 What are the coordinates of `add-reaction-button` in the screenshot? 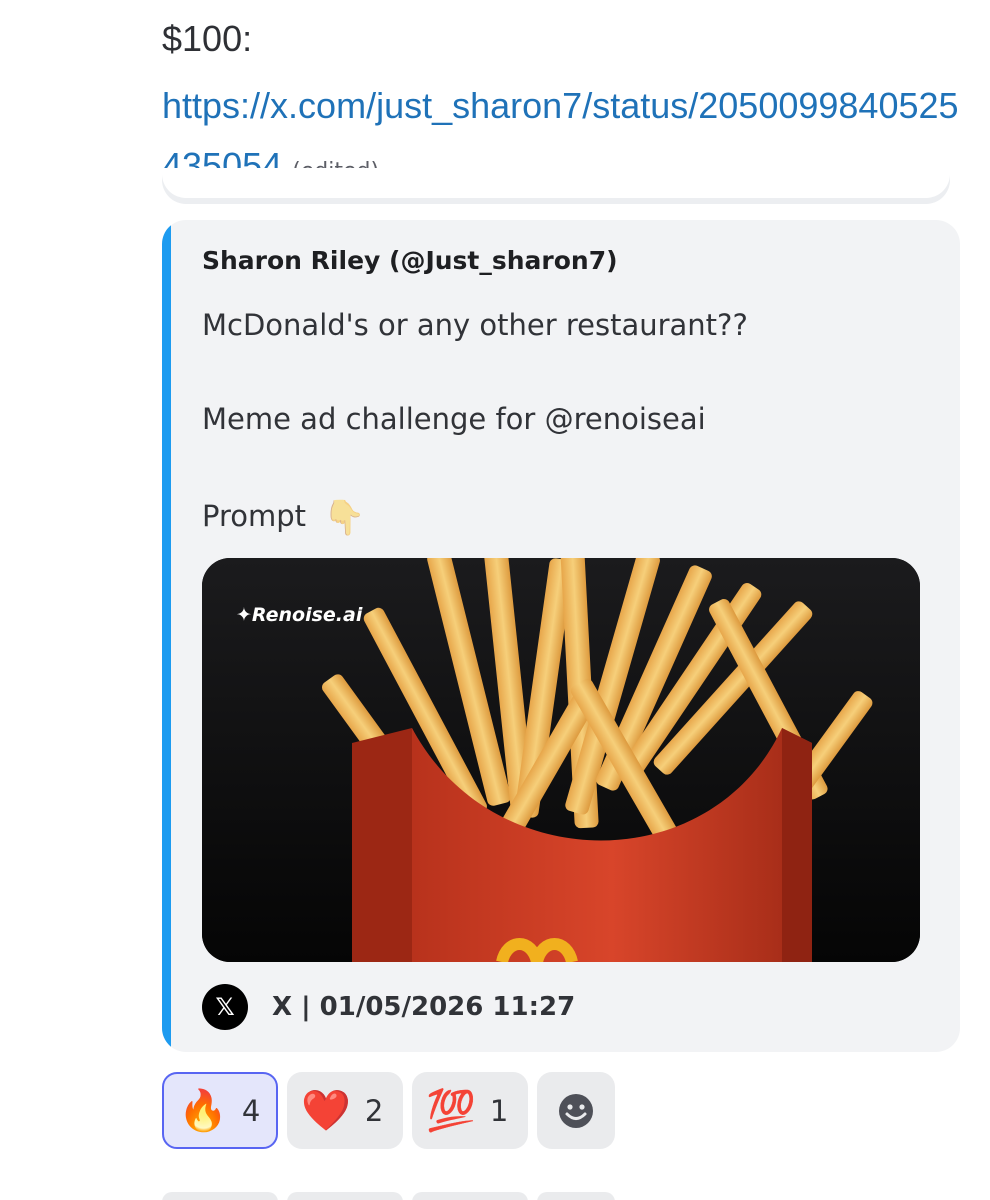 It's located at (576, 1110).